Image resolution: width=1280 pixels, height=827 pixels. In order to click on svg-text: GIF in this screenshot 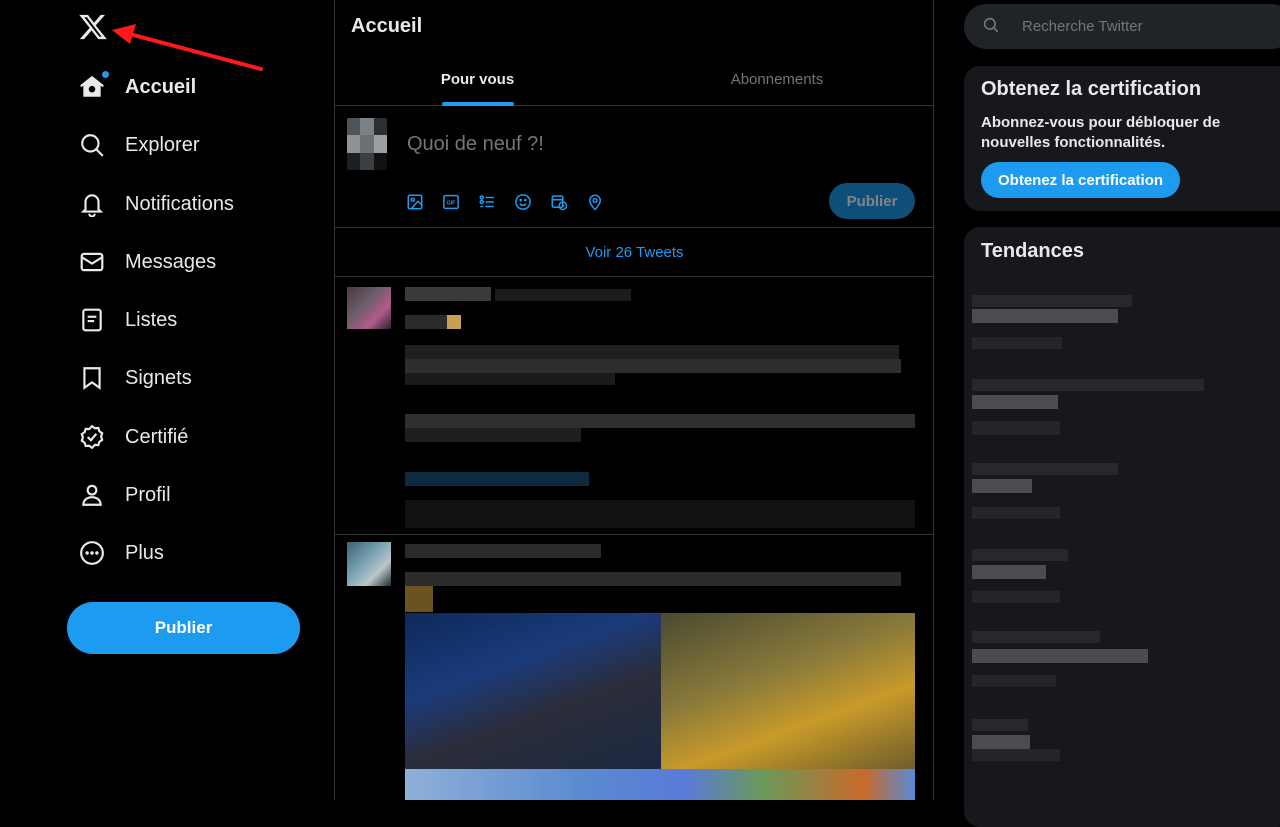, I will do `click(452, 204)`.